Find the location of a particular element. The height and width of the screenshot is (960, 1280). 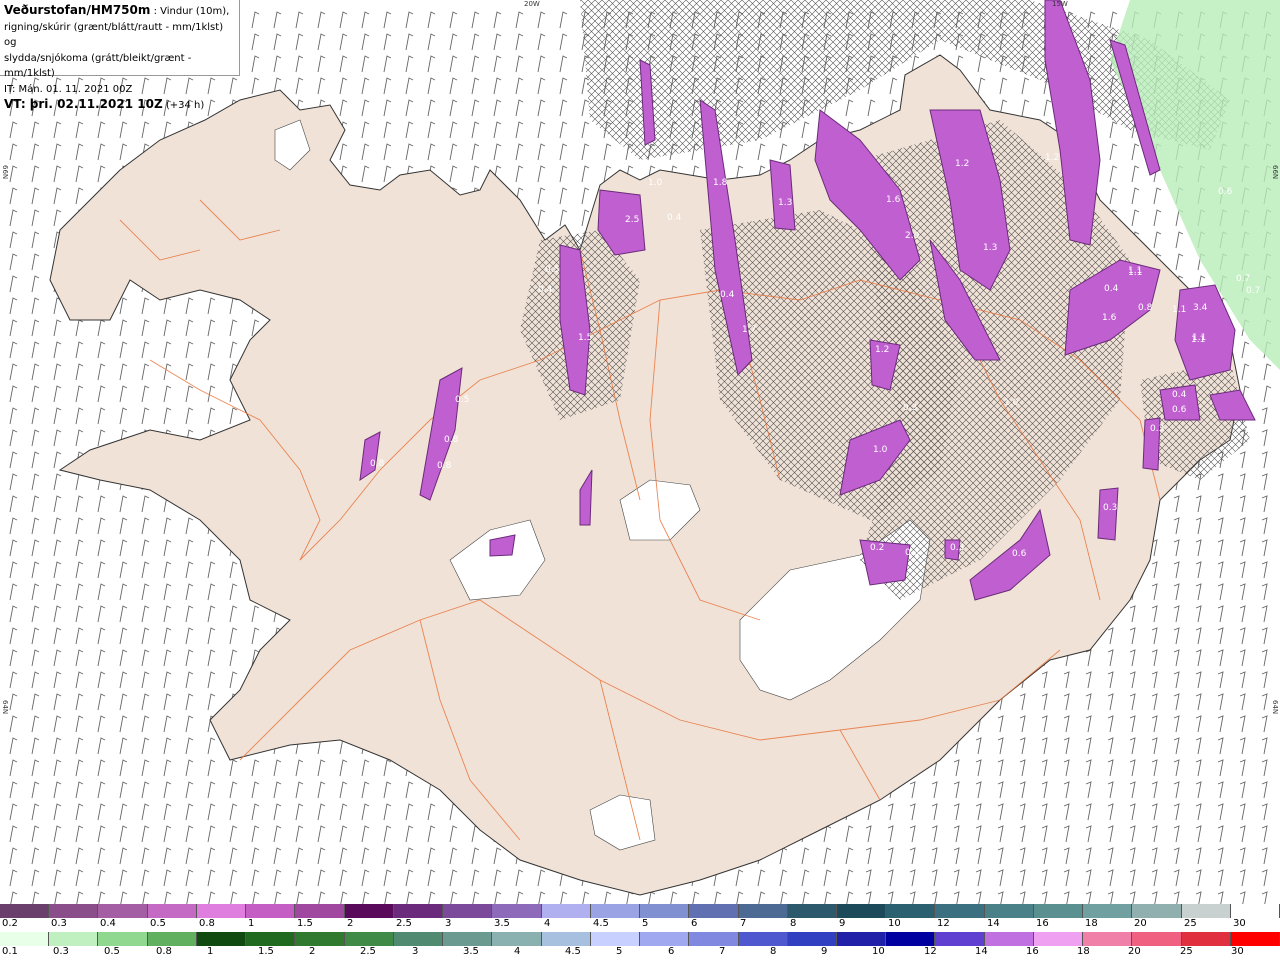

legend-label: 0.3 is located at coordinates (61, 951).